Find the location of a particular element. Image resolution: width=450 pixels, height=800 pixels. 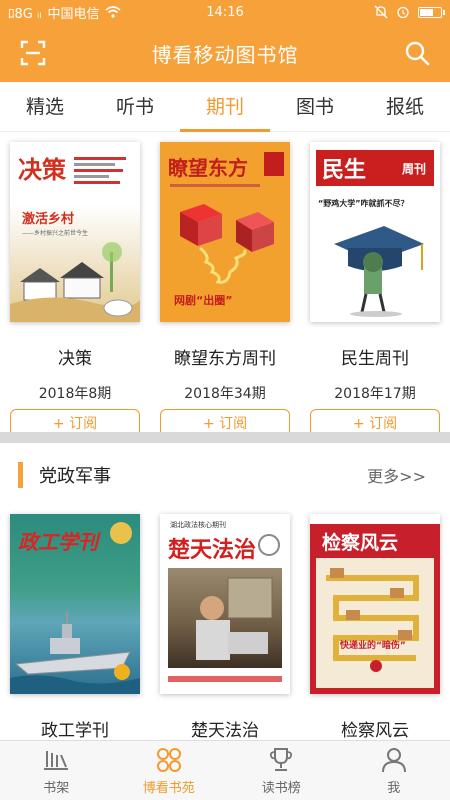

cover-header: 湖北政法核心期刊 is located at coordinates (198, 525).